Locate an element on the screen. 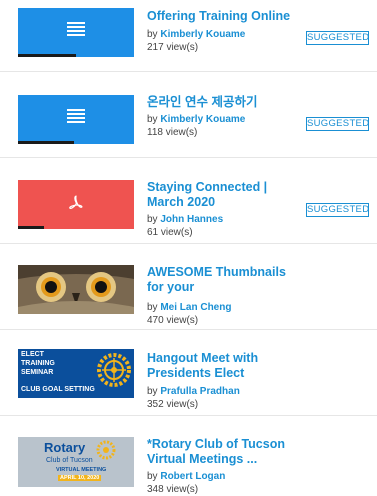 The width and height of the screenshot is (377, 496). thumbnail-caption: ELECT is located at coordinates (32, 354).